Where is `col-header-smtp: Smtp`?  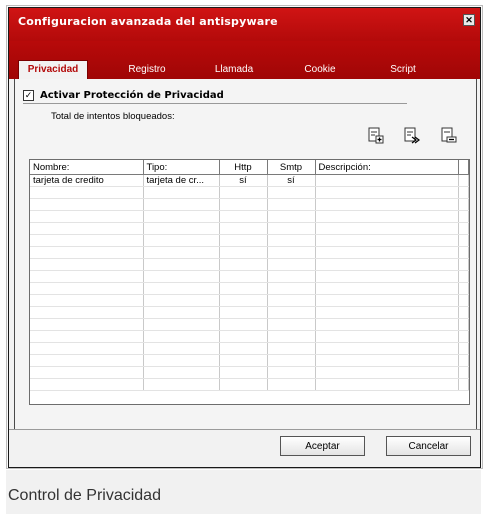
col-header-smtp: Smtp is located at coordinates (291, 167).